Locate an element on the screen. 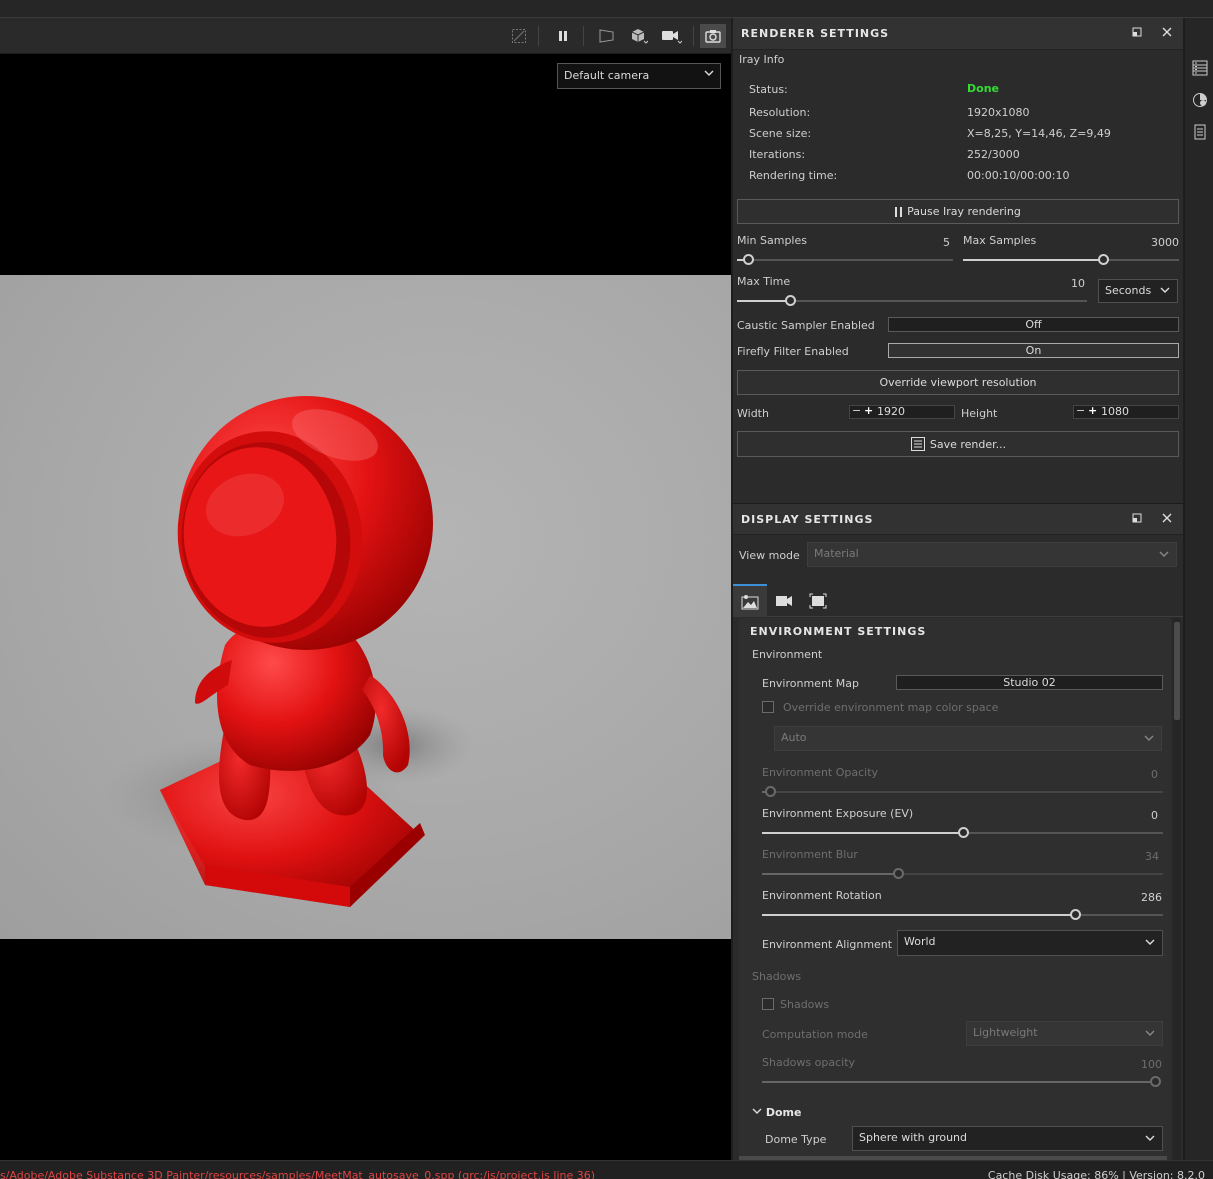 The image size is (1213, 1179). shadows-opacity-value: 100 is located at coordinates (1151, 1064).